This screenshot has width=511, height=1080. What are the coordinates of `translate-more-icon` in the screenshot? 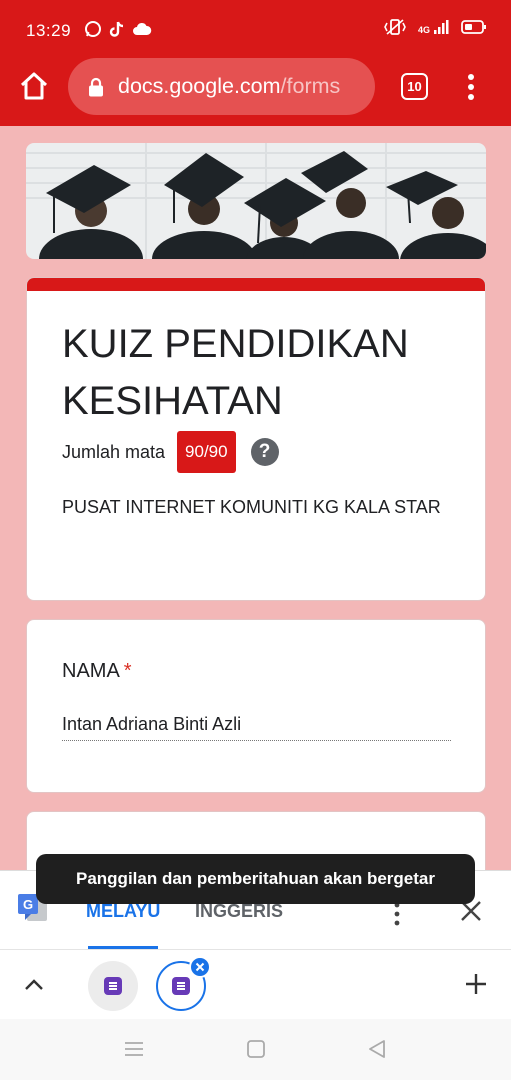 It's located at (397, 914).